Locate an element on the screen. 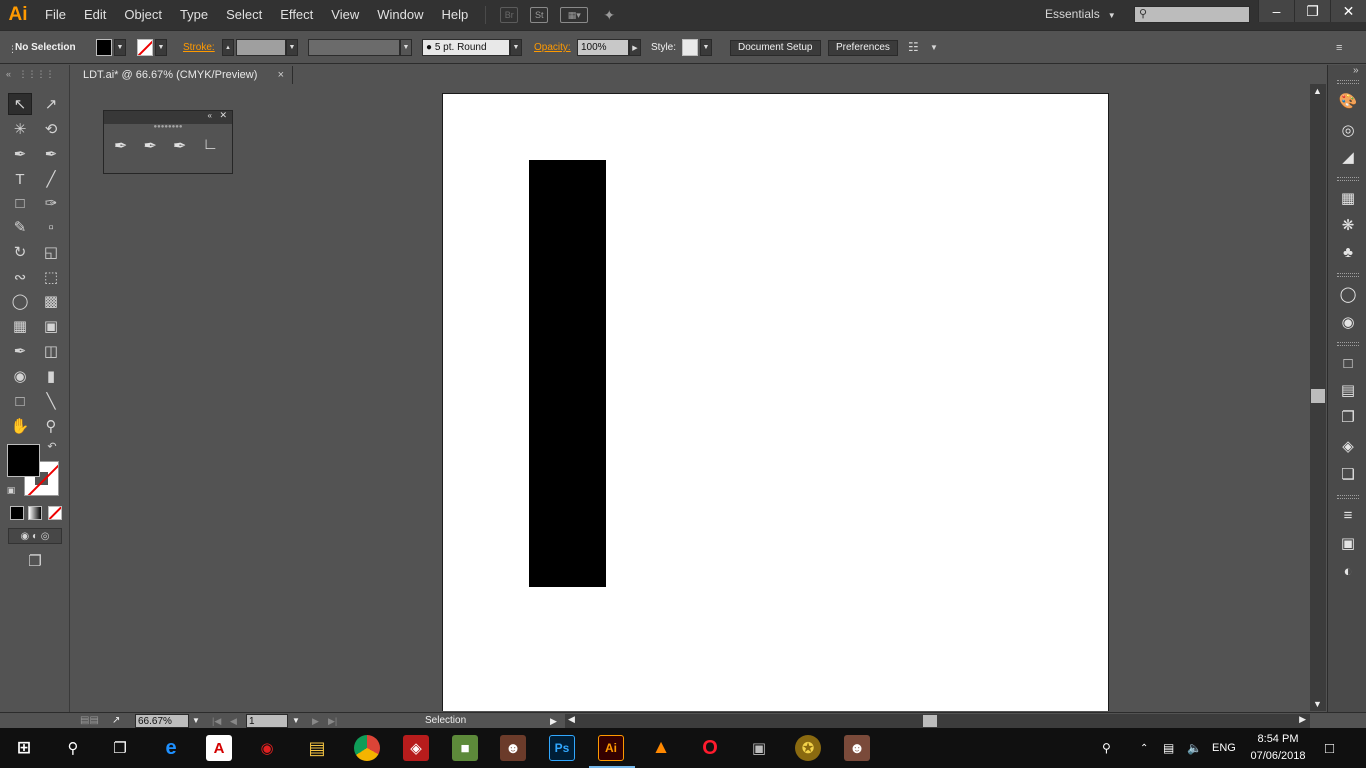 The image size is (1366, 768). stock-button: St is located at coordinates (539, 15).